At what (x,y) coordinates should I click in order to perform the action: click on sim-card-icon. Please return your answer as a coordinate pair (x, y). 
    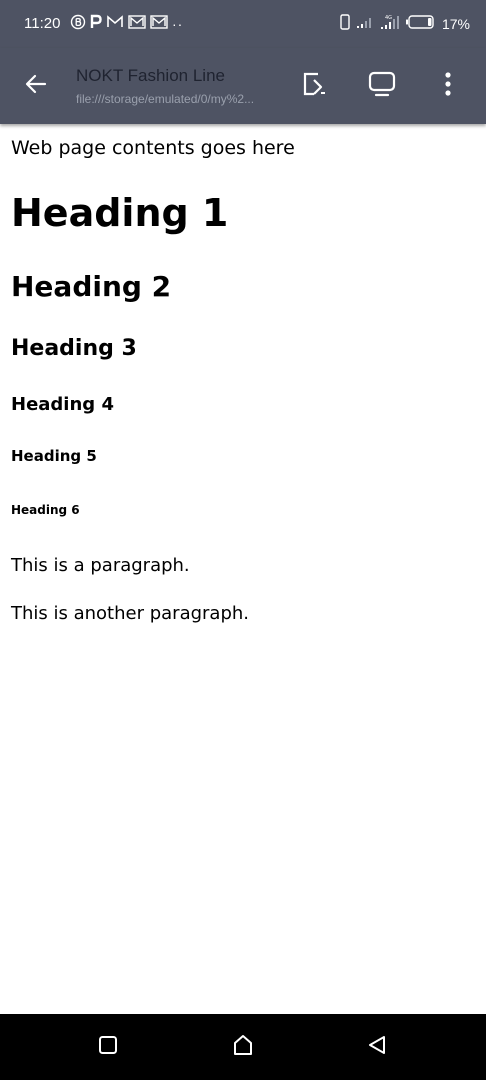
    Looking at the image, I should click on (345, 24).